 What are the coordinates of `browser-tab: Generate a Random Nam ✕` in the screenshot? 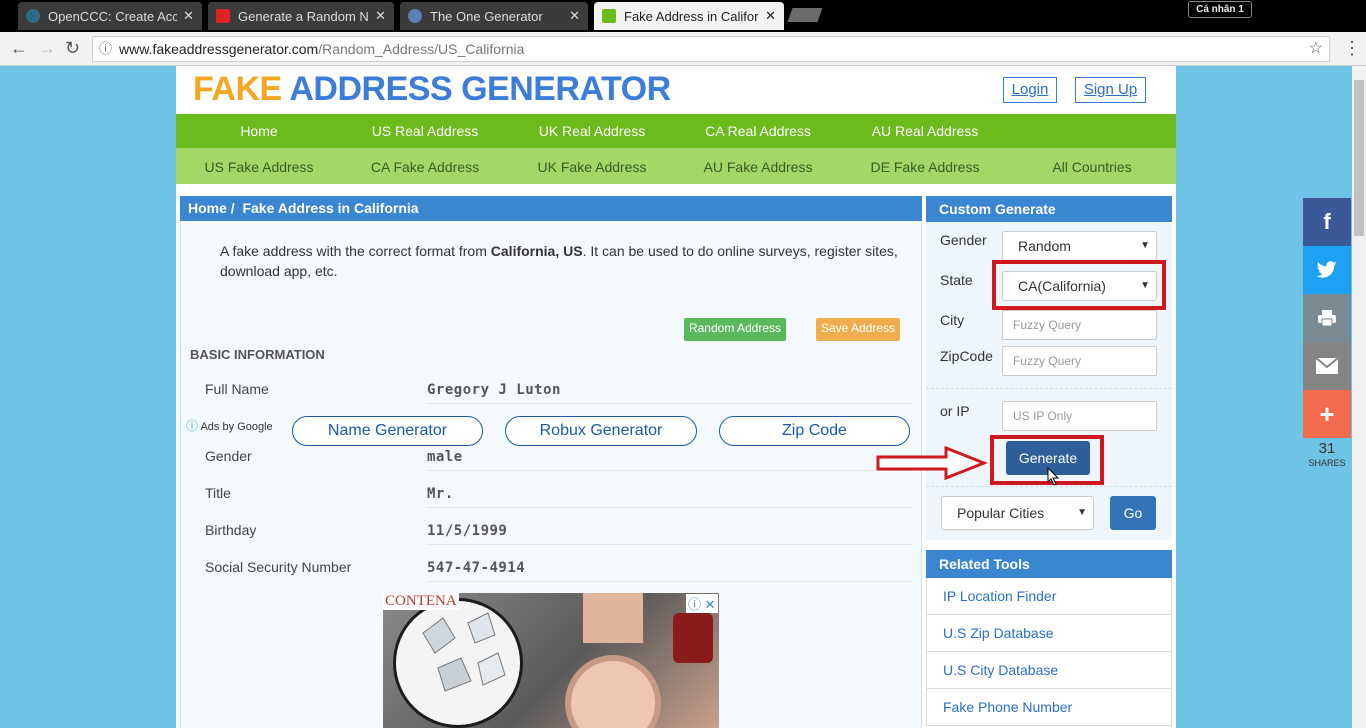 It's located at (301, 16).